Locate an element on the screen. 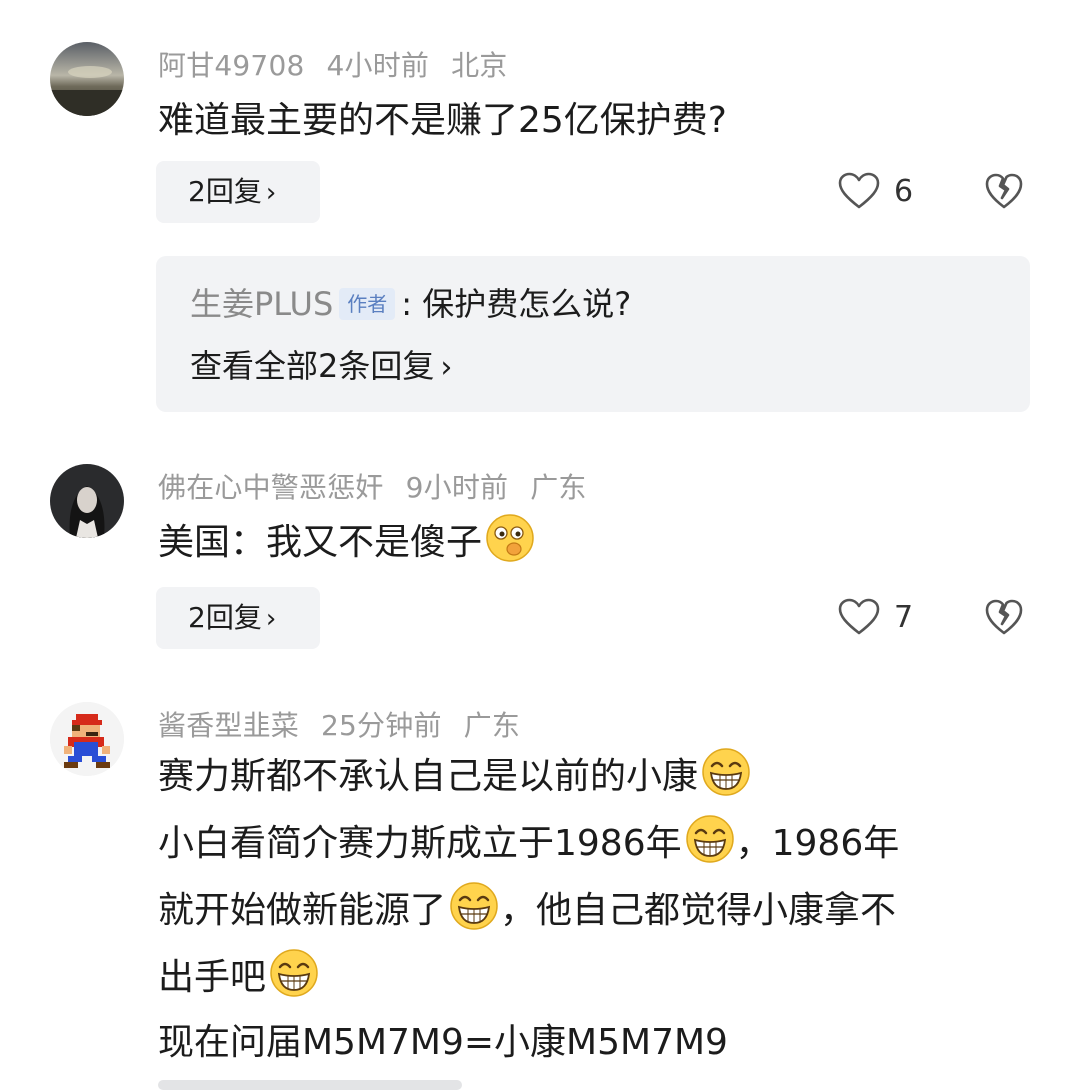 The image size is (1080, 1090). view-all-replies-link: 查看全部2条回复 › is located at coordinates (321, 367).